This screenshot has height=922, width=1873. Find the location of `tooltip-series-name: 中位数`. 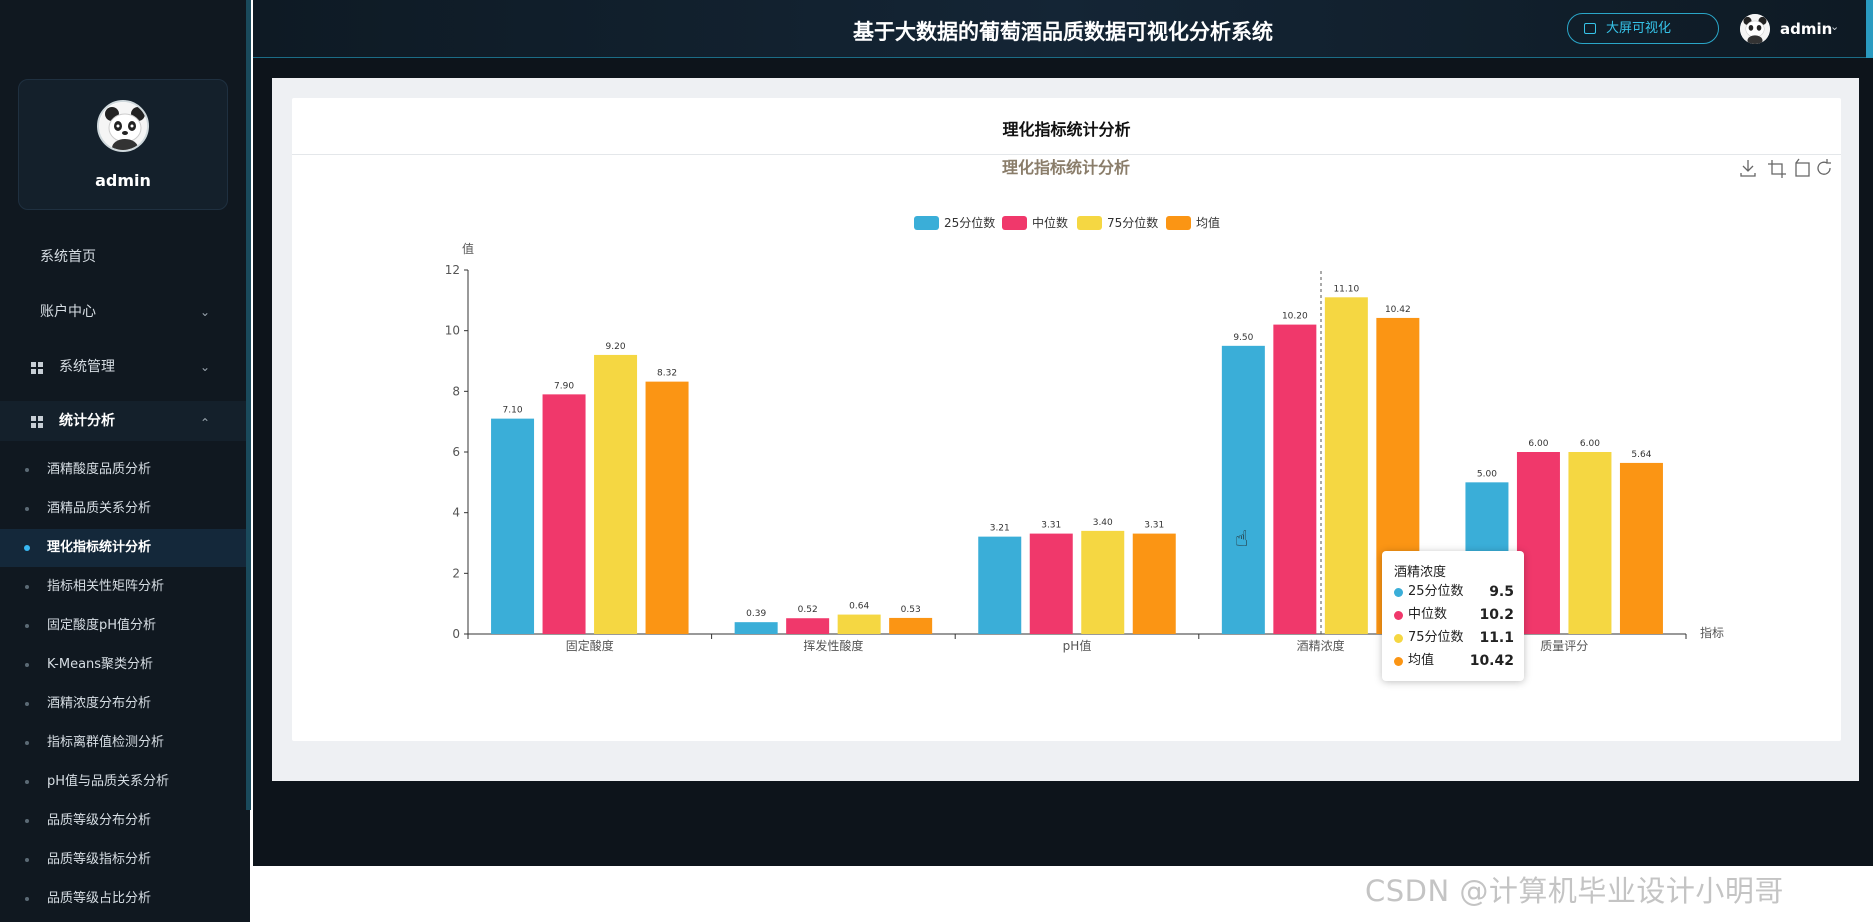

tooltip-series-name: 中位数 is located at coordinates (1428, 614).